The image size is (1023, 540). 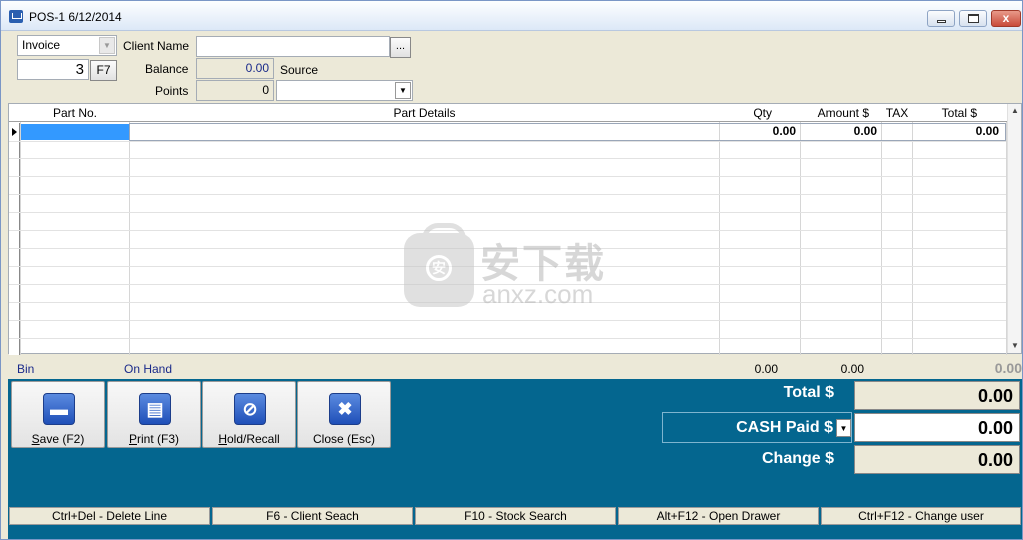 I want to click on column-header: TAX, so click(x=897, y=113).